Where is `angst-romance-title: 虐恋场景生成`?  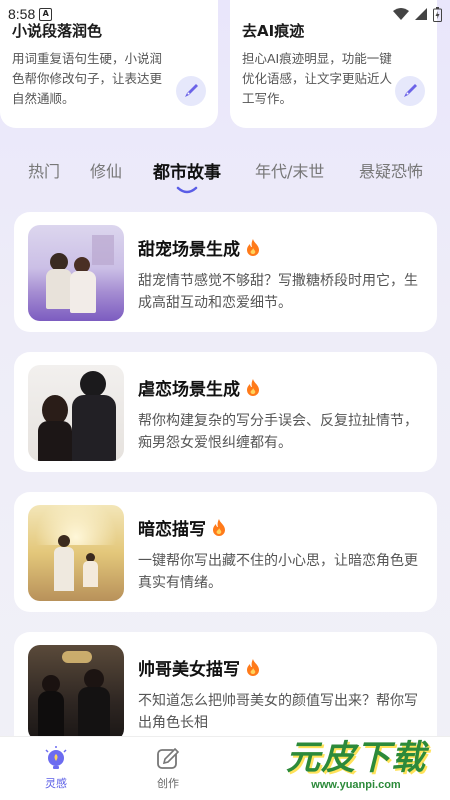
angst-romance-title: 虐恋场景生成 is located at coordinates (189, 390).